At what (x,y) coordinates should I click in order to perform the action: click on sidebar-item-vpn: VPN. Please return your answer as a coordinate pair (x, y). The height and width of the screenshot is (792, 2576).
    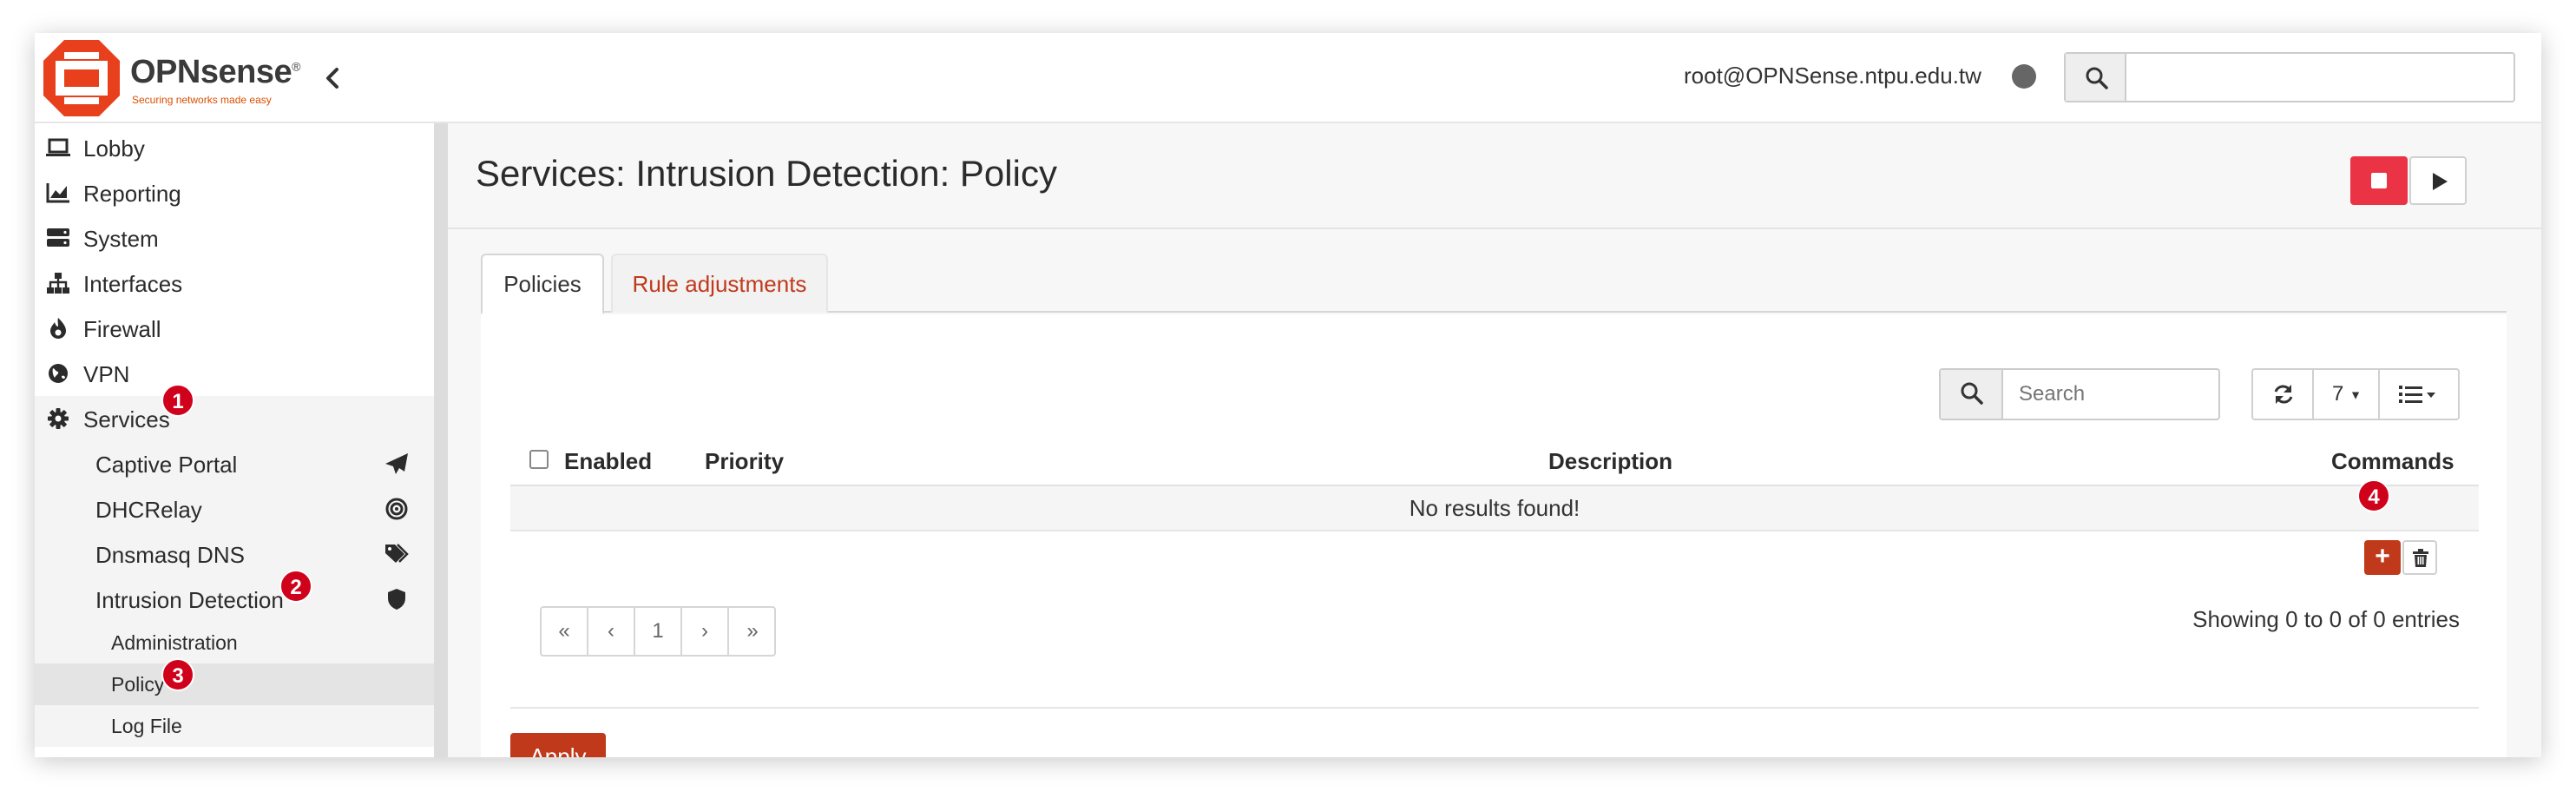
    Looking at the image, I should click on (234, 374).